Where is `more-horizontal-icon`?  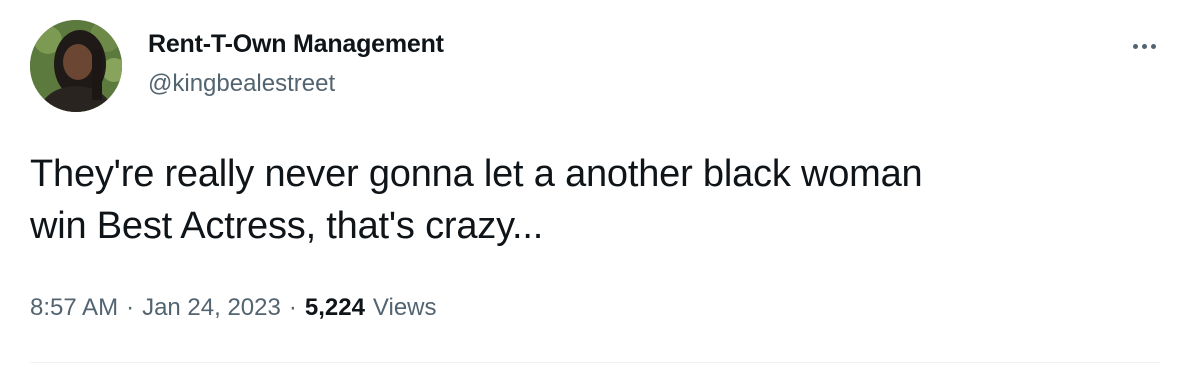
more-horizontal-icon is located at coordinates (1135, 46).